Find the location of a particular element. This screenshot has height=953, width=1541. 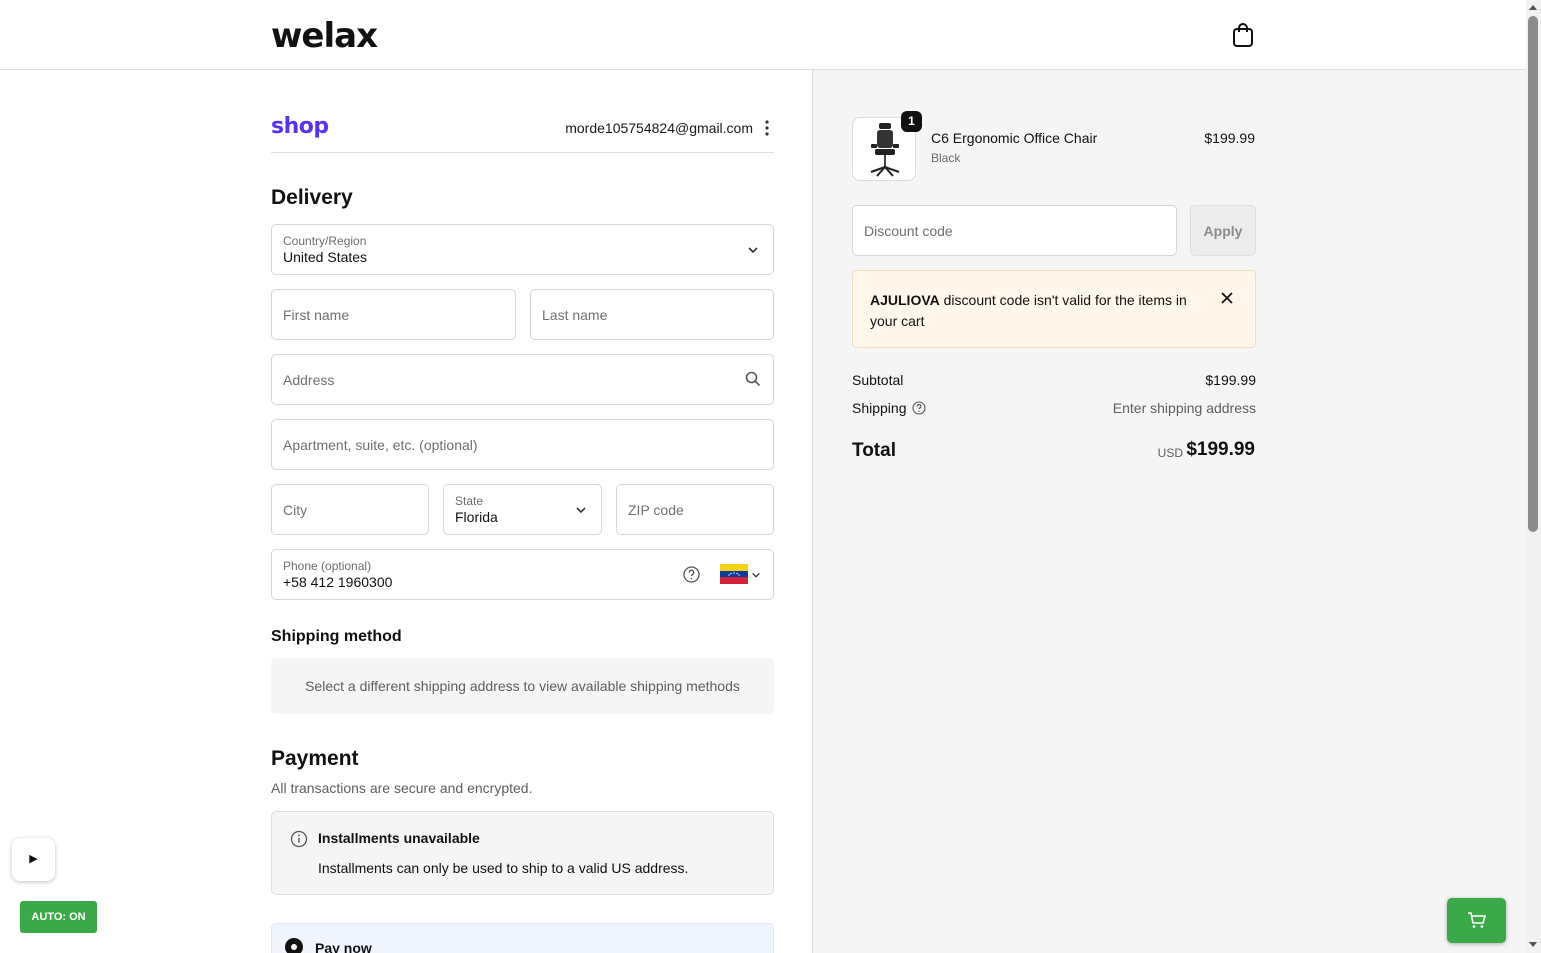

payment-heading: Payment is located at coordinates (315, 758).